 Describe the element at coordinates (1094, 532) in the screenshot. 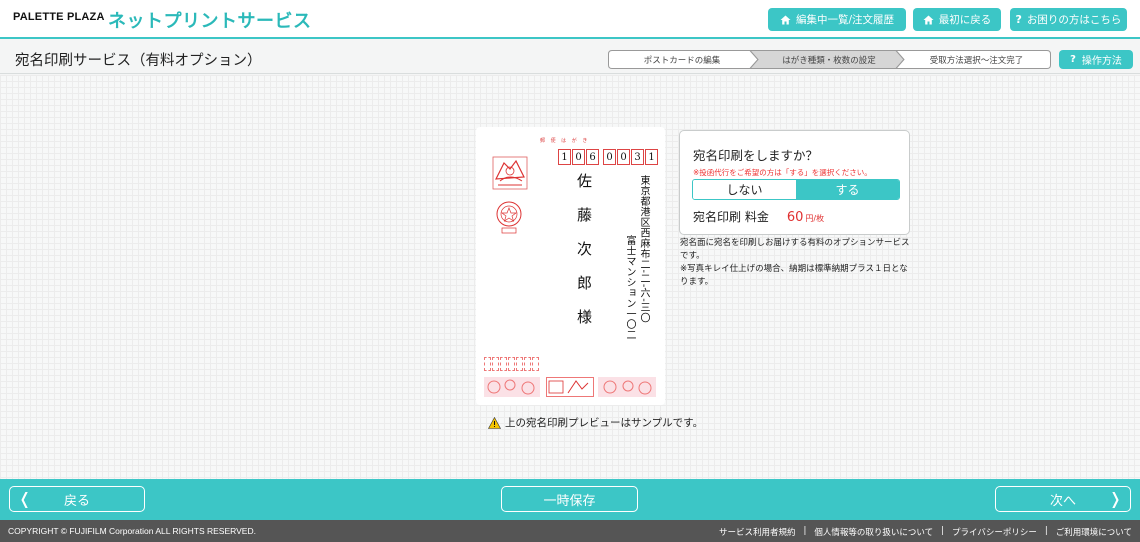

I see `environment-link: ご利用環境について` at that location.